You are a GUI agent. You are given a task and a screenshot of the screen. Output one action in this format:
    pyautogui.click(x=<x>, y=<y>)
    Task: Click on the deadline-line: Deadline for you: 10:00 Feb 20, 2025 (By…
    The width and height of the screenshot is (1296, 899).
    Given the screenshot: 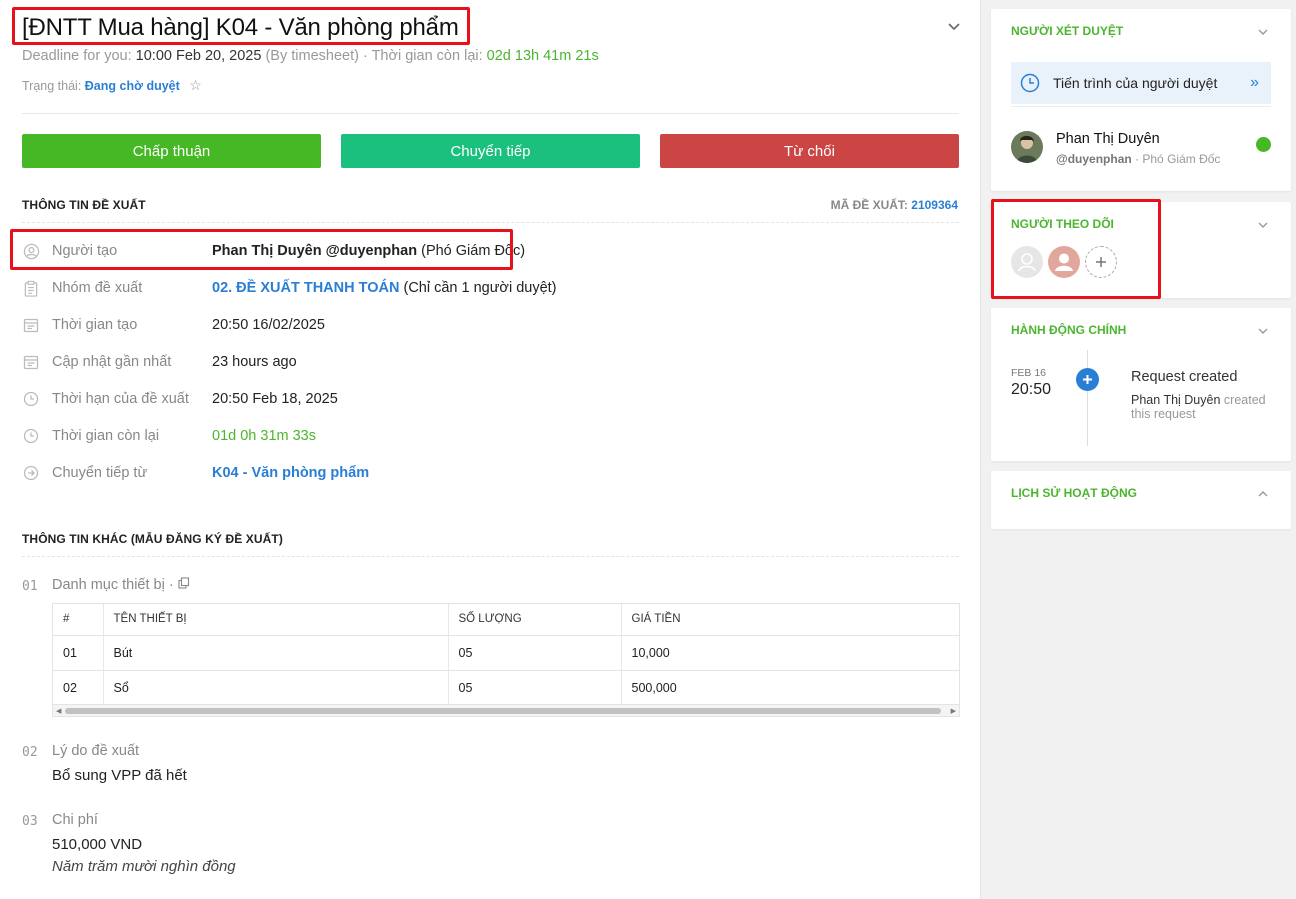 What is the action you would take?
    pyautogui.click(x=310, y=56)
    